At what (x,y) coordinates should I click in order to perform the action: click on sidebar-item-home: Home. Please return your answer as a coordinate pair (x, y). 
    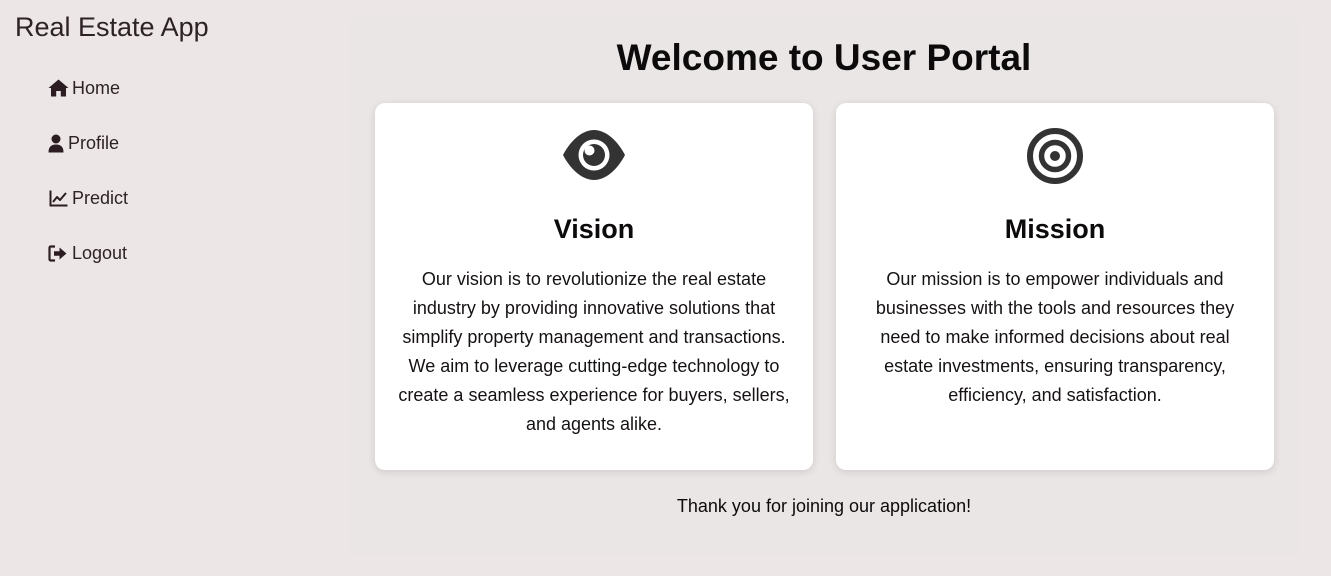
    Looking at the image, I should click on (87, 103).